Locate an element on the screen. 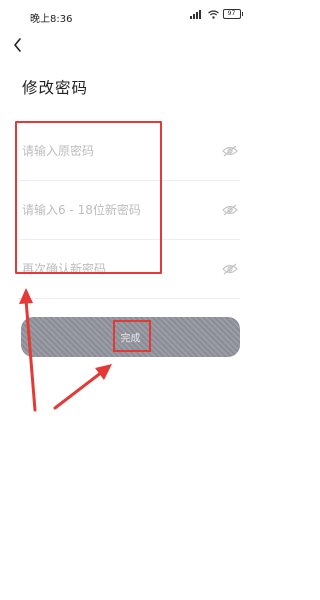  arrow-to-done is located at coordinates (82, 387).